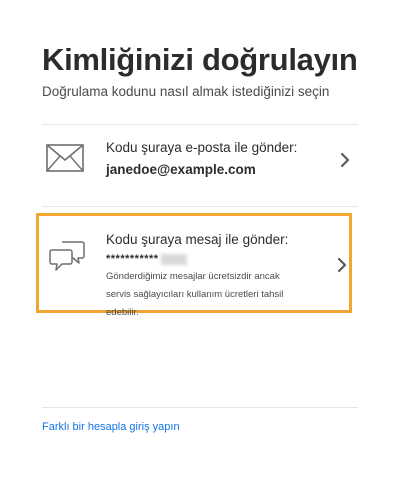 The width and height of the screenshot is (400, 499). Describe the element at coordinates (200, 59) in the screenshot. I see `page-title: Kimliğinizi doğrulayın` at that location.